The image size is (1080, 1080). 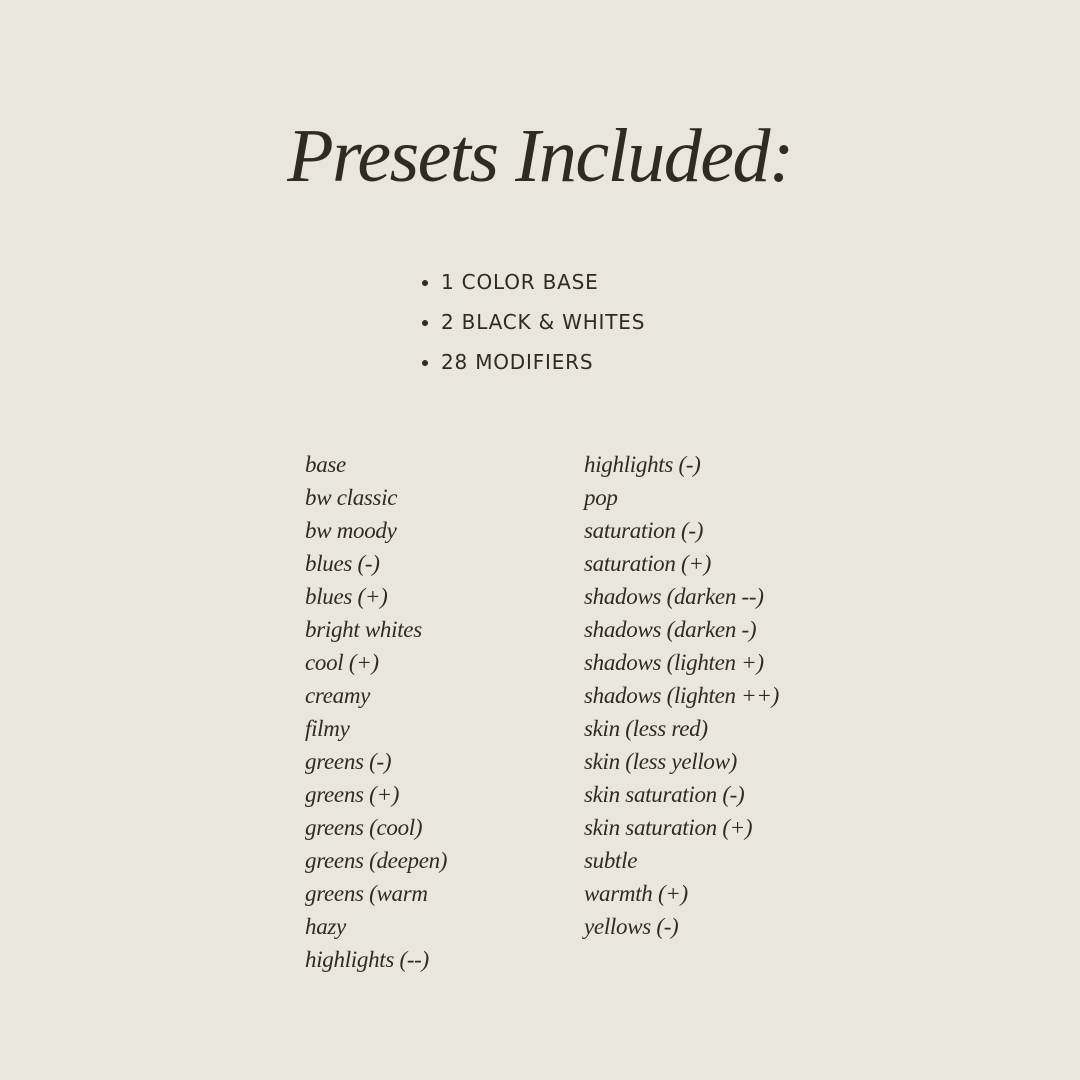 What do you see at coordinates (520, 282) in the screenshot?
I see `summary-item-text: 1 COLOR BASE` at bounding box center [520, 282].